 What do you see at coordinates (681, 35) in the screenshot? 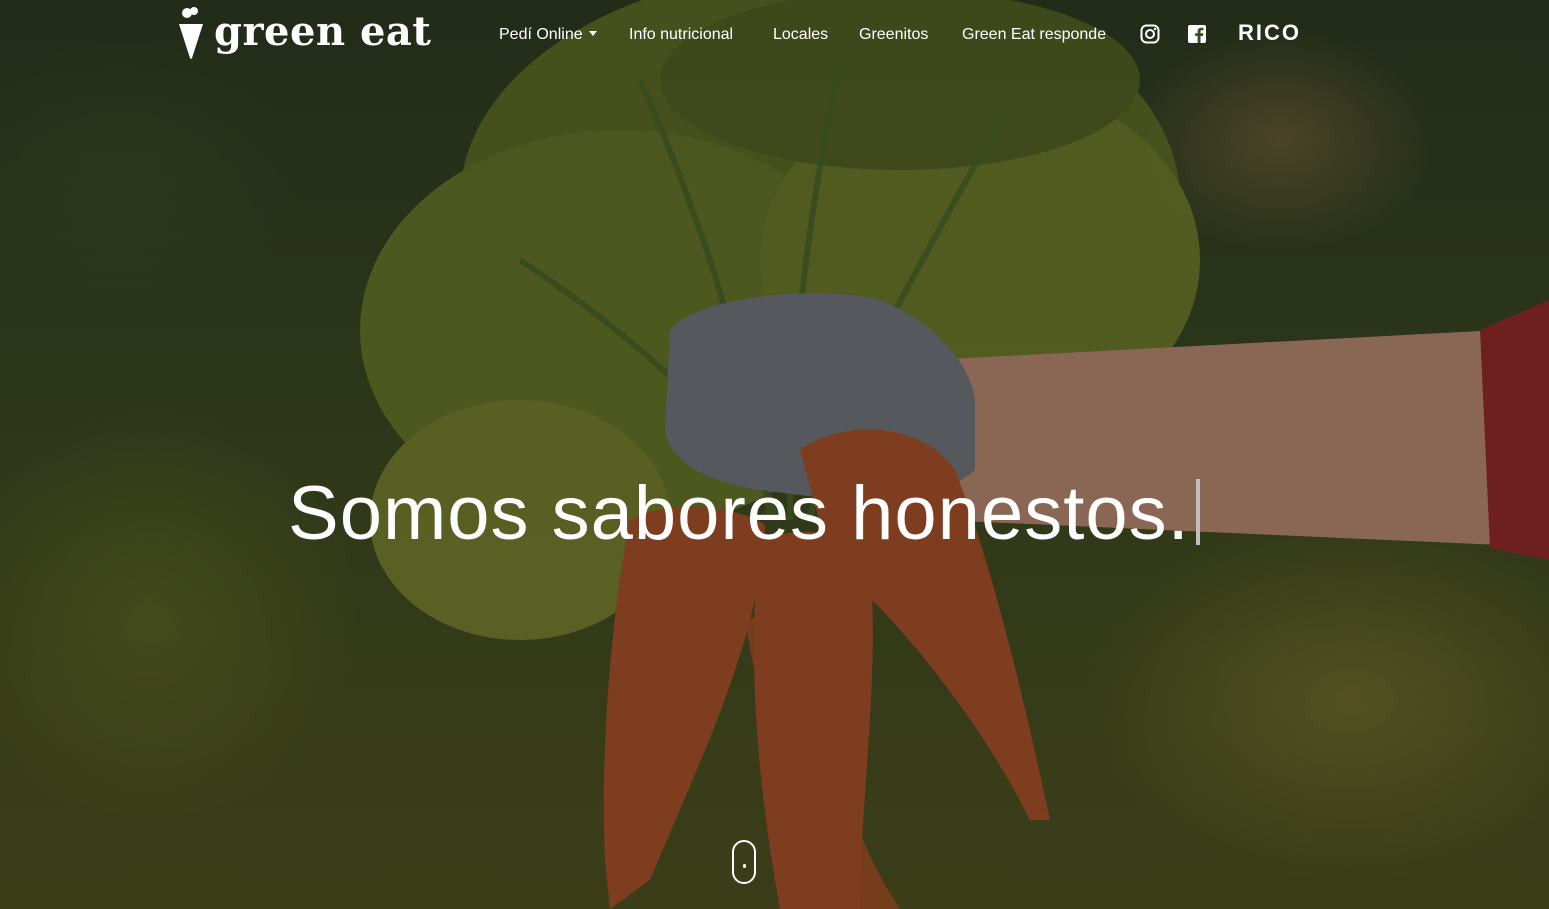
I see `nav-item-info-nutricional: Info nutricional` at bounding box center [681, 35].